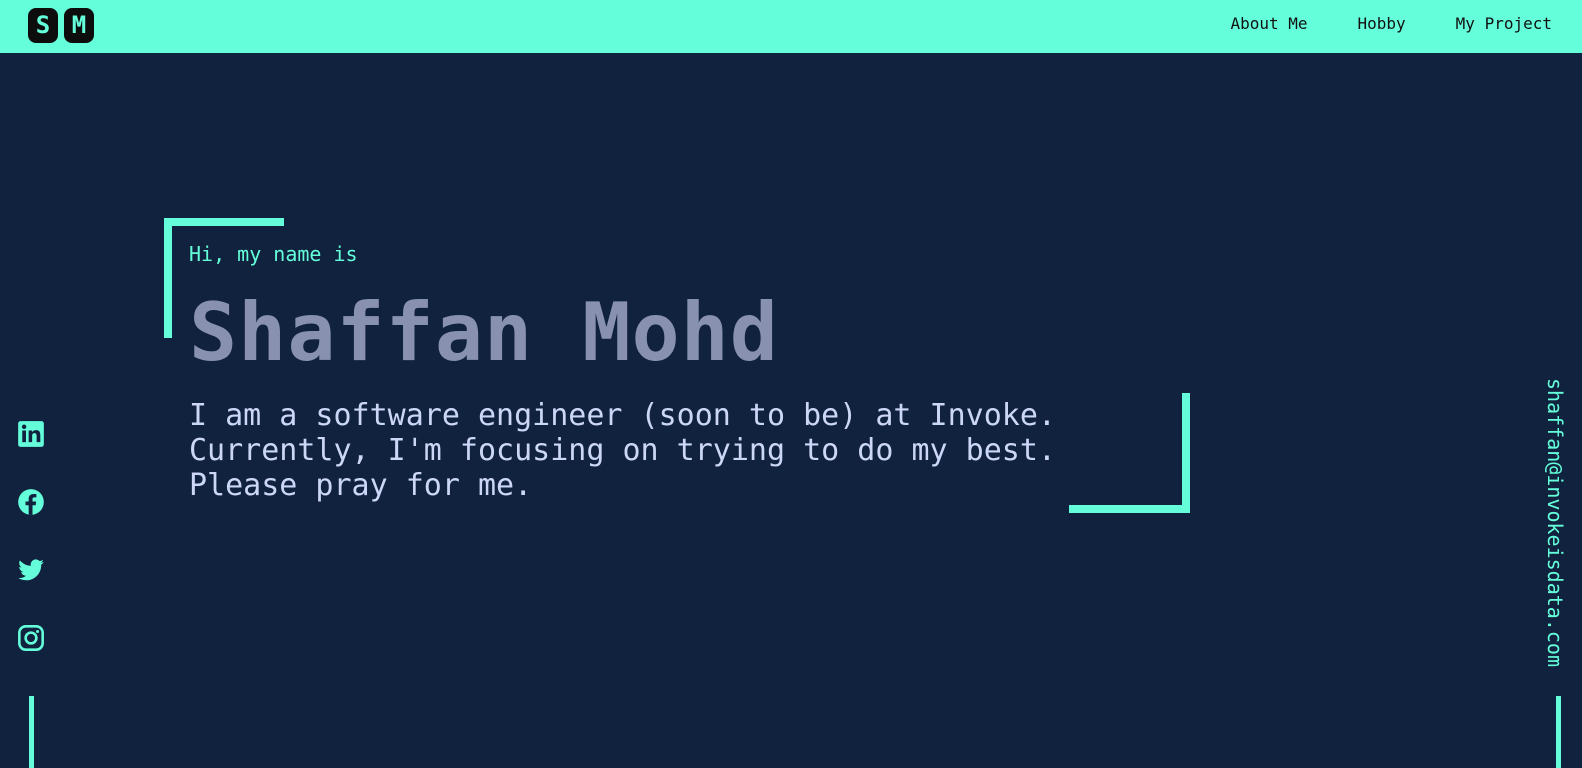  I want to click on hero-name: Shaffan Mohd, so click(484, 332).